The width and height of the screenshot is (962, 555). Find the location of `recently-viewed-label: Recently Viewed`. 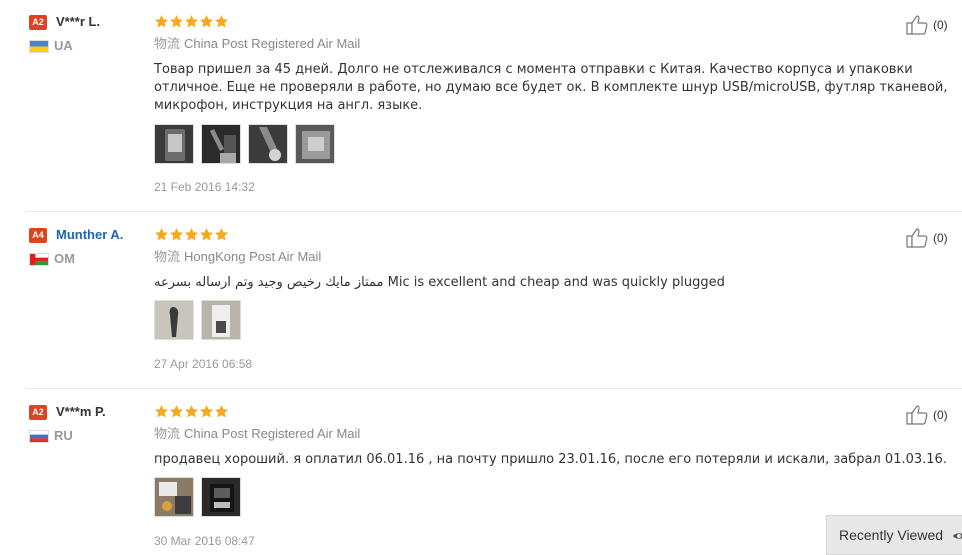

recently-viewed-label: Recently Viewed is located at coordinates (891, 535).